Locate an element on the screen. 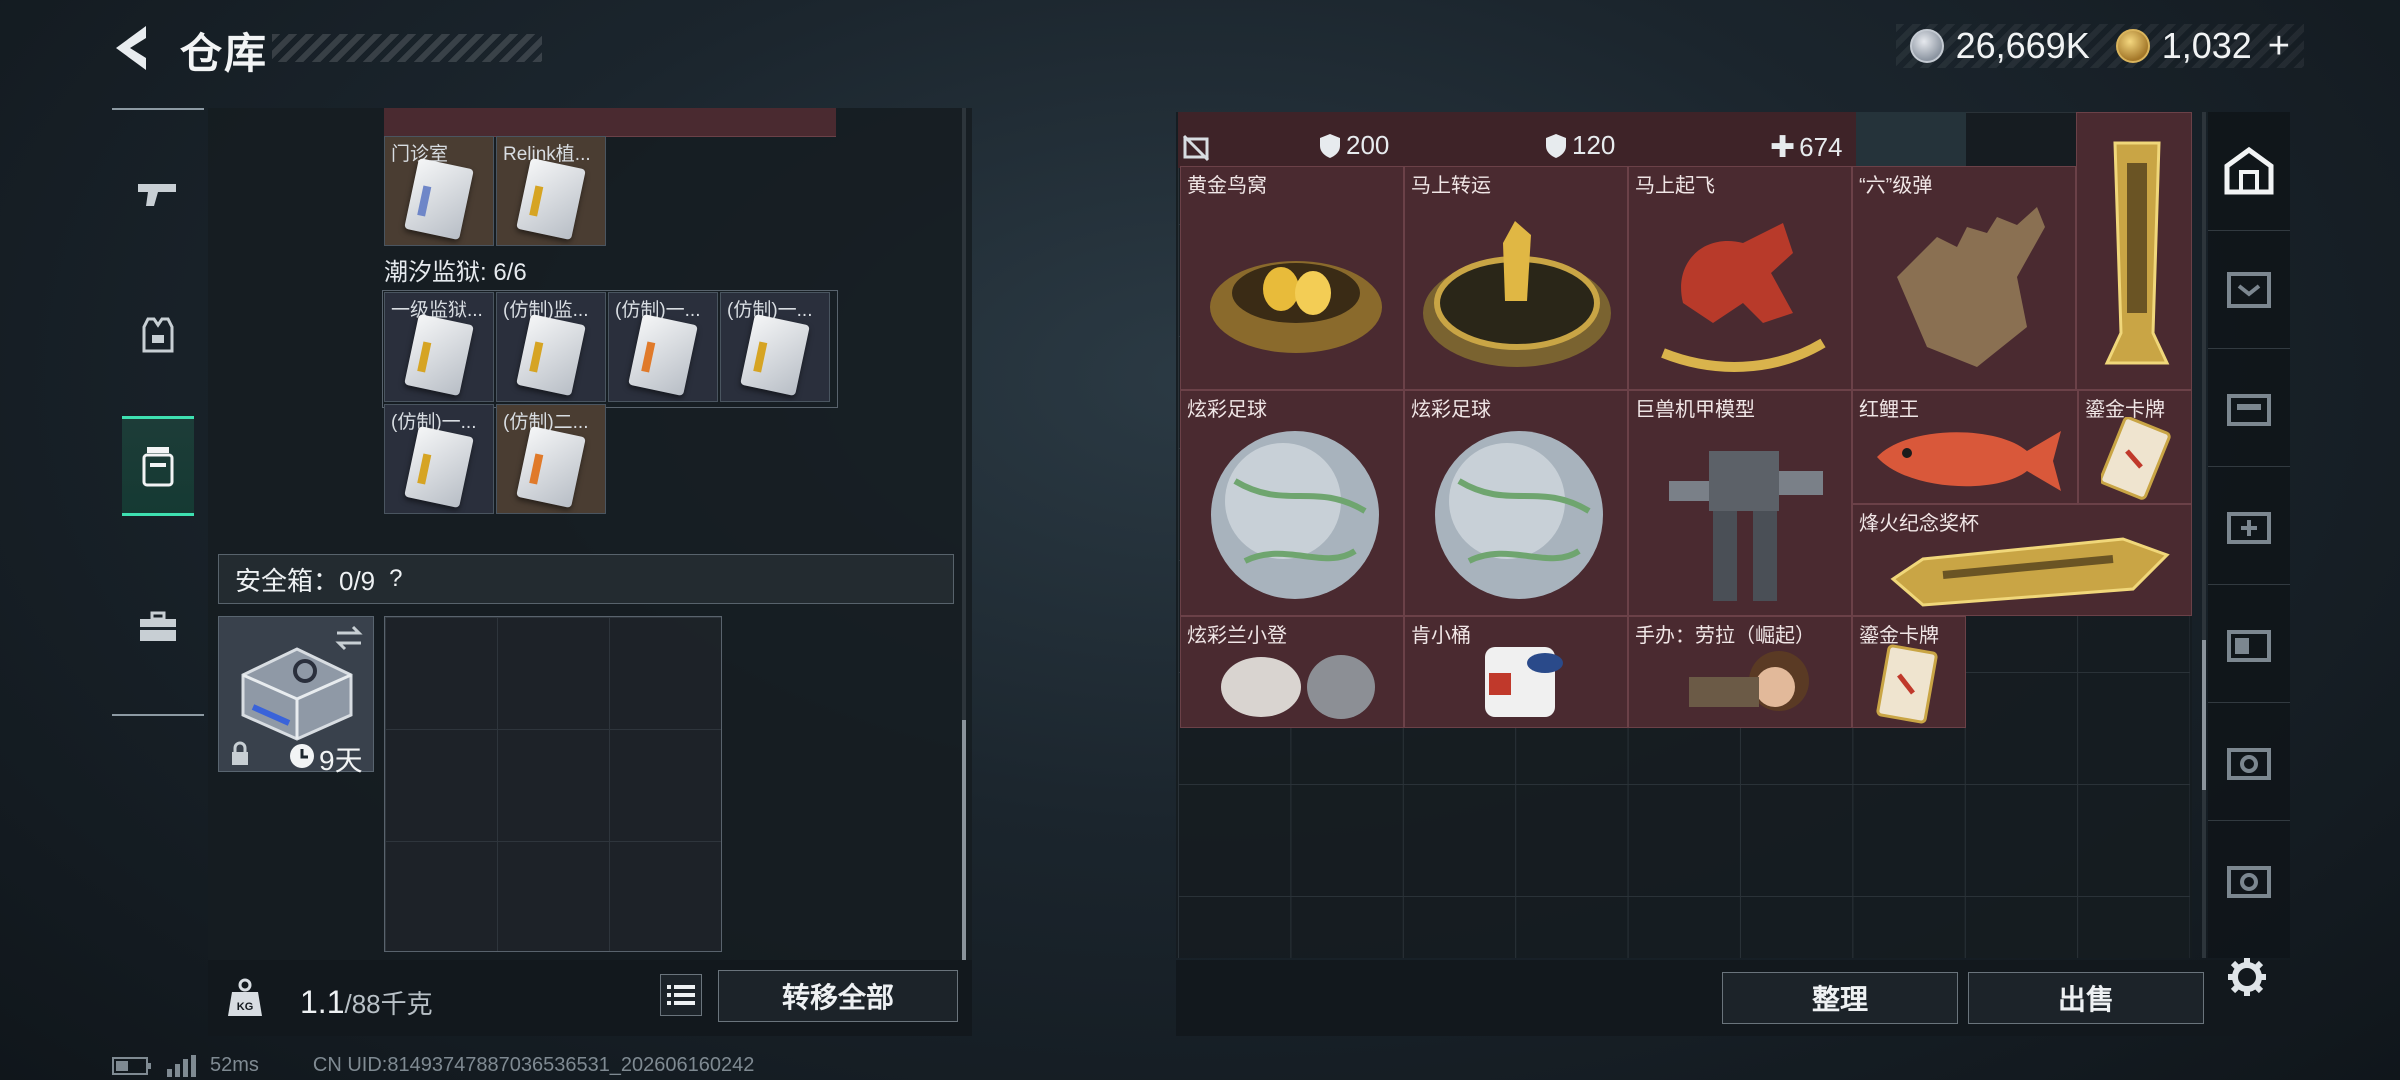 Image resolution: width=2400 pixels, height=1080 pixels. svg-text: KG is located at coordinates (245, 1007).